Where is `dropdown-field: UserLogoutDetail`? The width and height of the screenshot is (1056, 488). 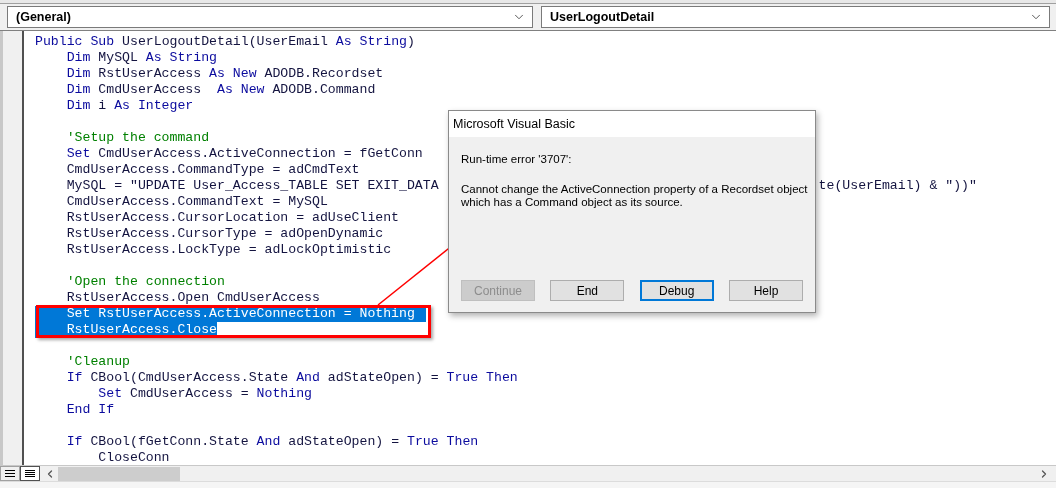
dropdown-field: UserLogoutDetail is located at coordinates (795, 17).